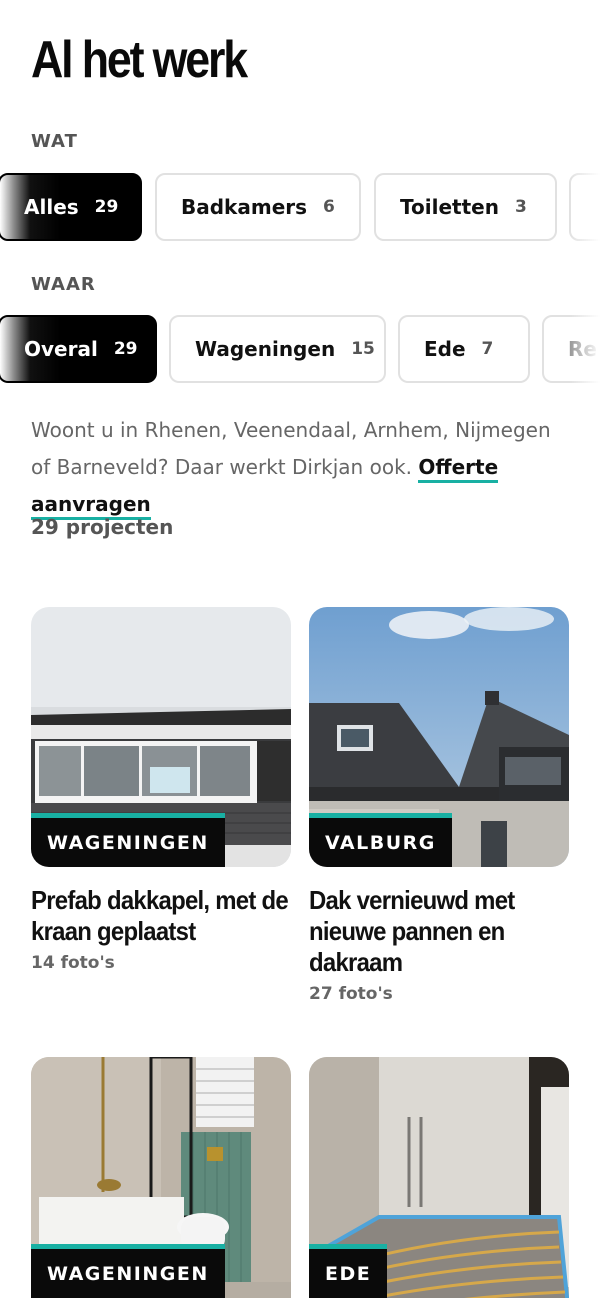  I want to click on chip-toiletten: Toiletten 3, so click(465, 207).